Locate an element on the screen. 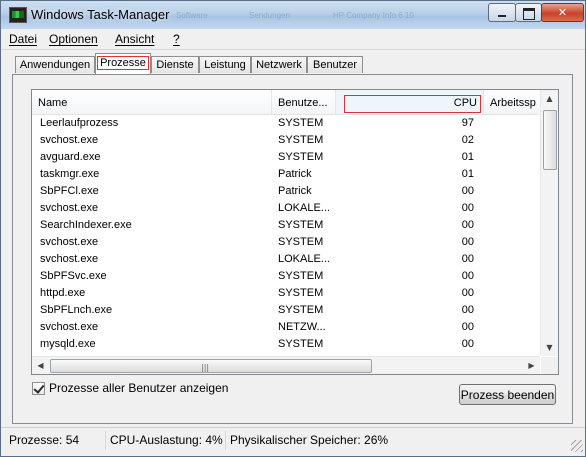  tab-dienste: Dienste is located at coordinates (175, 64).